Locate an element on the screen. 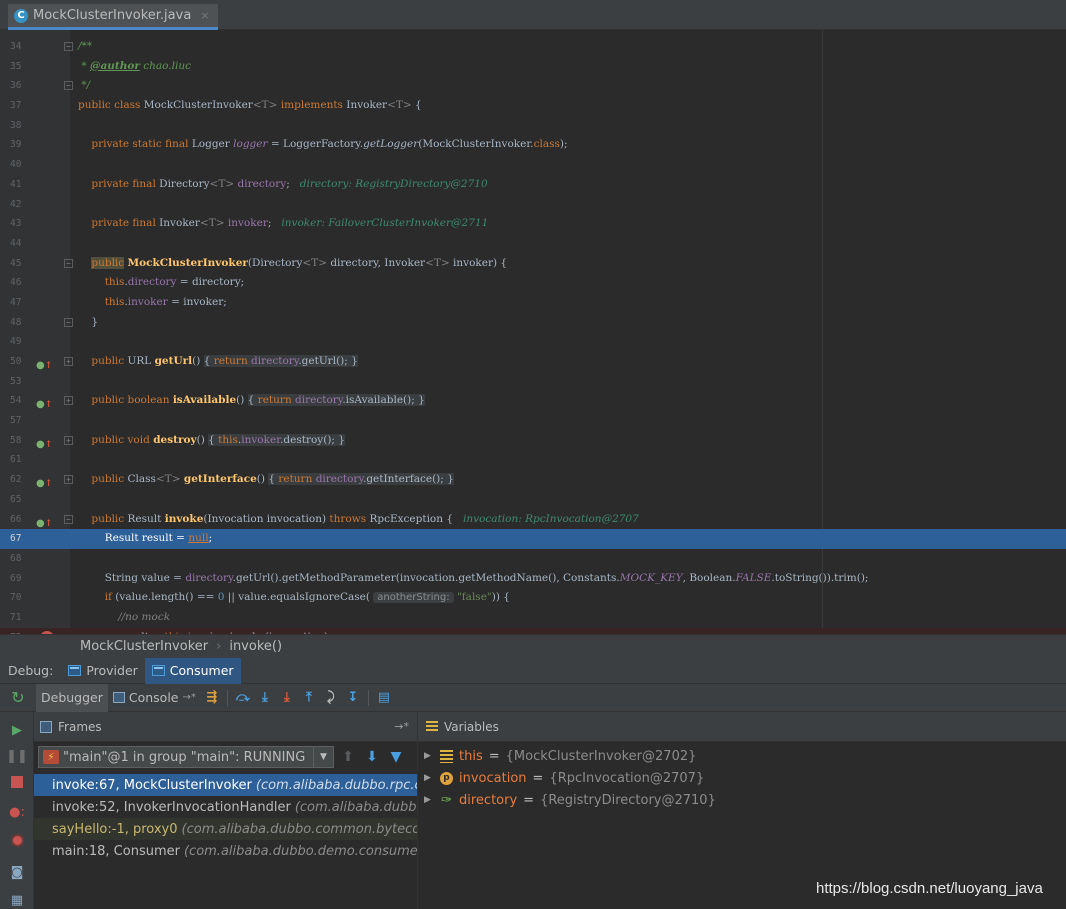 Image resolution: width=1066 pixels, height=909 pixels. code-line: 40 is located at coordinates (533, 165).